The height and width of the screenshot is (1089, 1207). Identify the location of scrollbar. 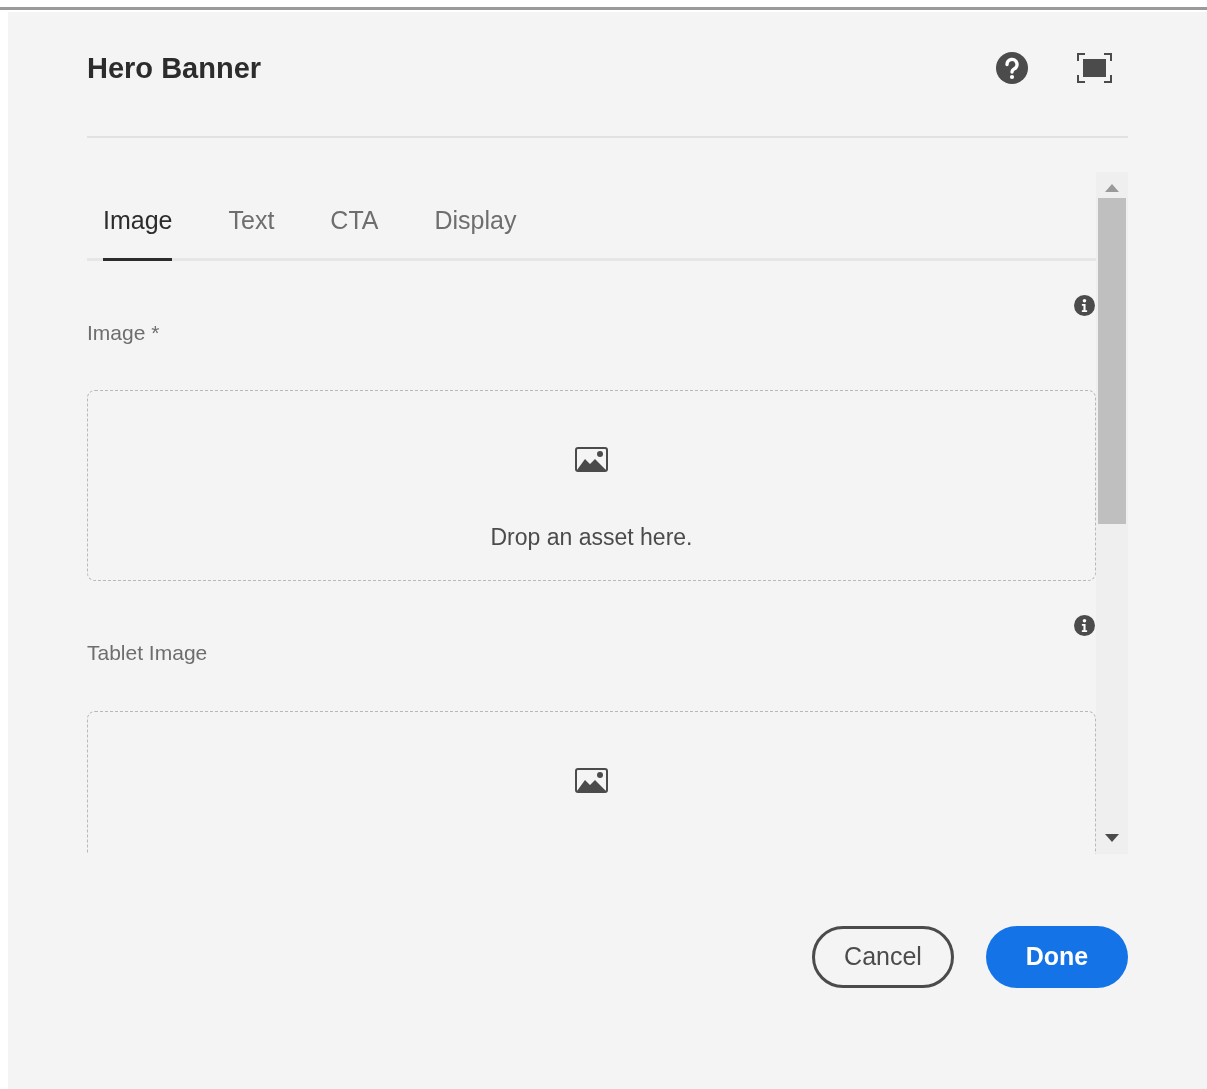
(1112, 513).